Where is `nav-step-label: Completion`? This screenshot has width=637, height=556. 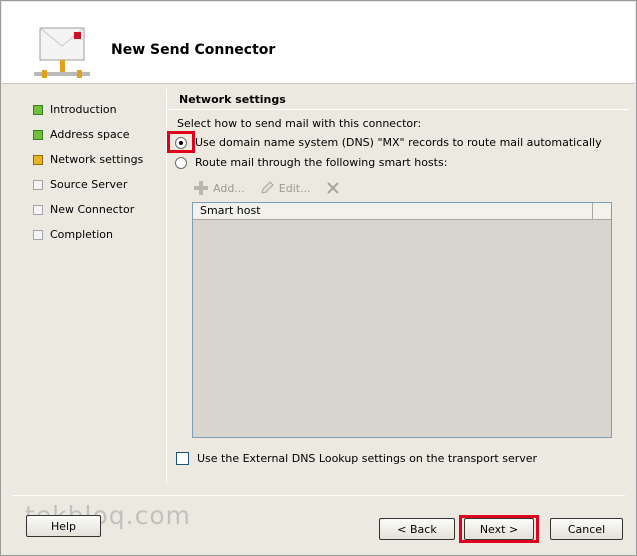 nav-step-label: Completion is located at coordinates (82, 234).